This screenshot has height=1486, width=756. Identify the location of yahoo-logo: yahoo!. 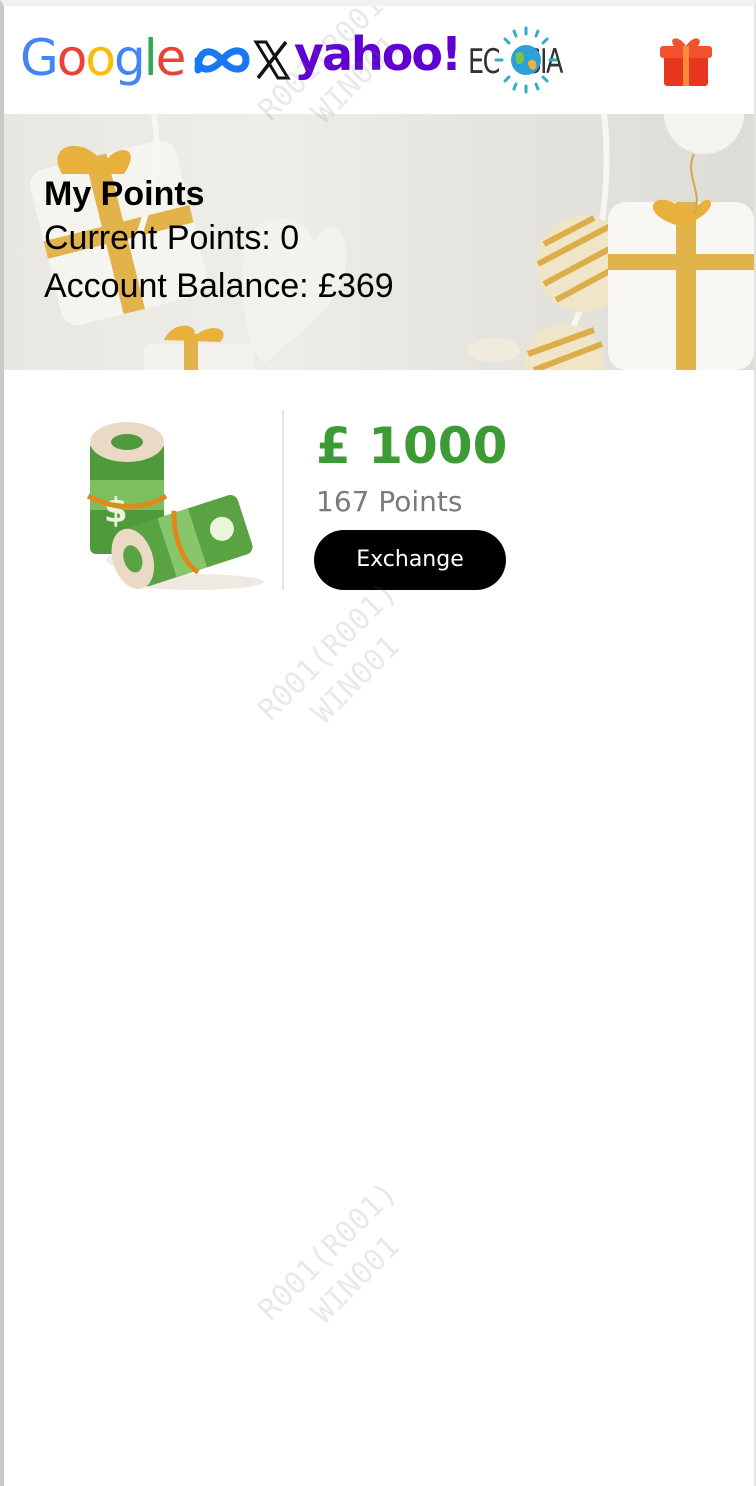
(378, 54).